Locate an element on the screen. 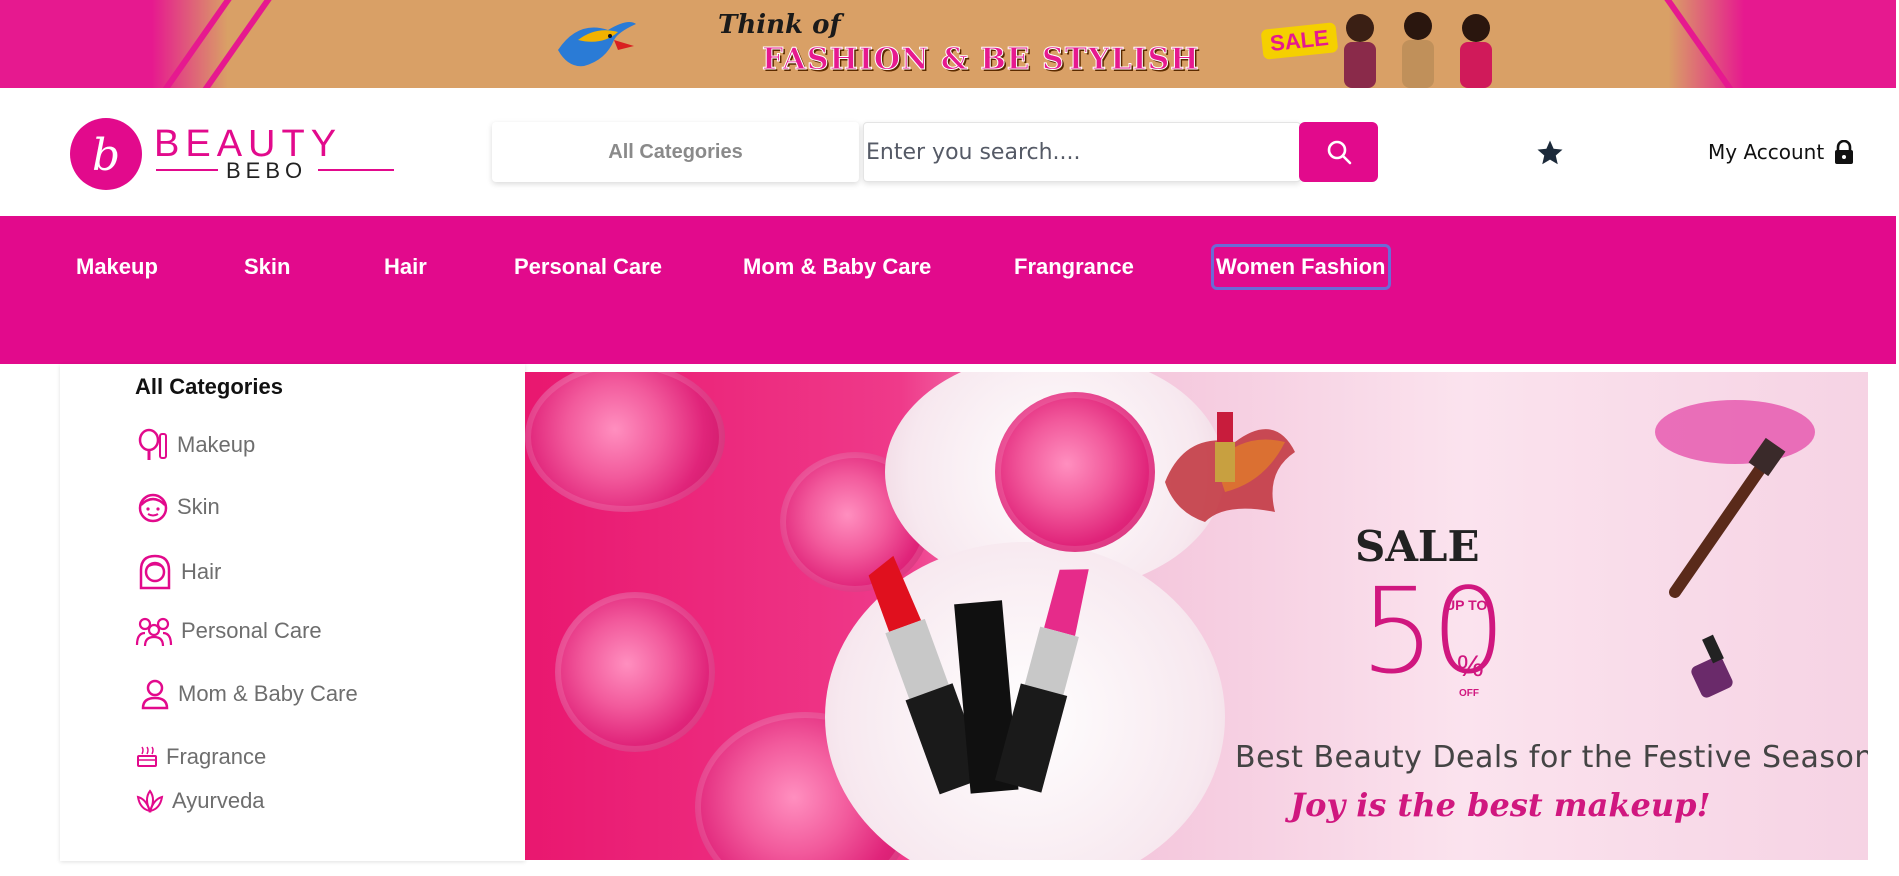  sidebar-item-fragrance: Fragrance is located at coordinates (201, 757).